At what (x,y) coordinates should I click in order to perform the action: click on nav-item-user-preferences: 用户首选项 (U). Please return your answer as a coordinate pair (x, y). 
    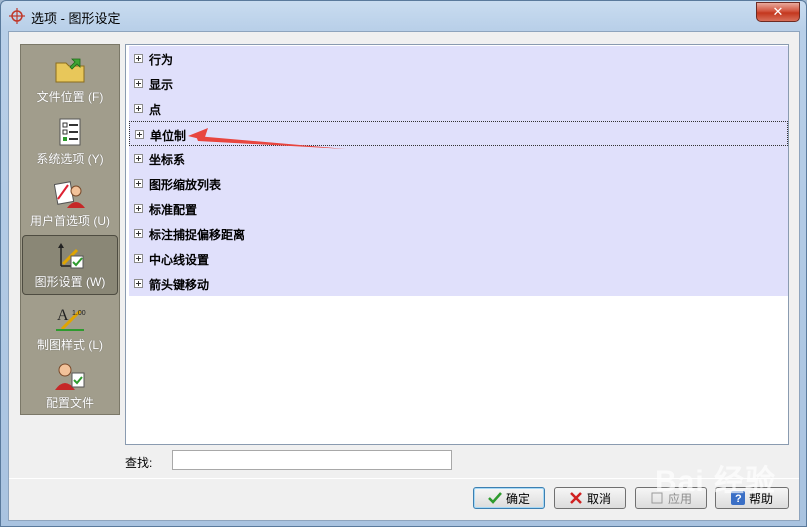
    Looking at the image, I should click on (70, 203).